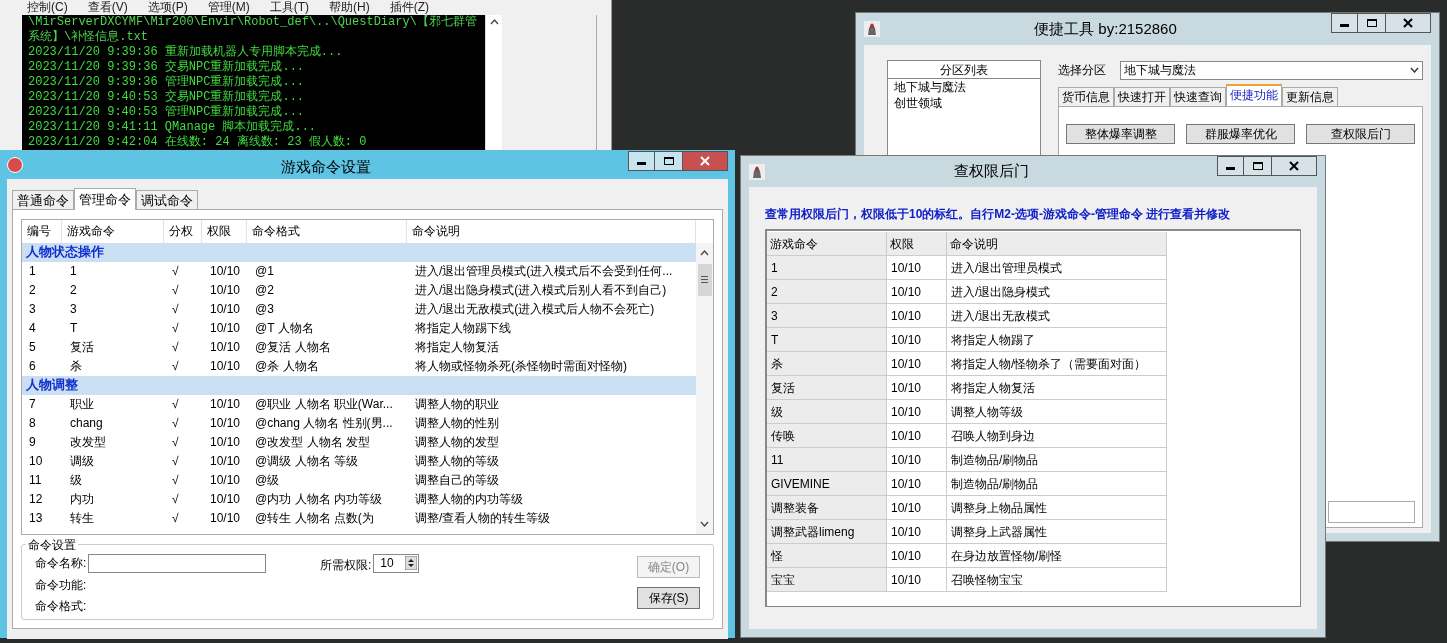 The image size is (1447, 643). I want to click on scrollbar-thumb, so click(704, 279).